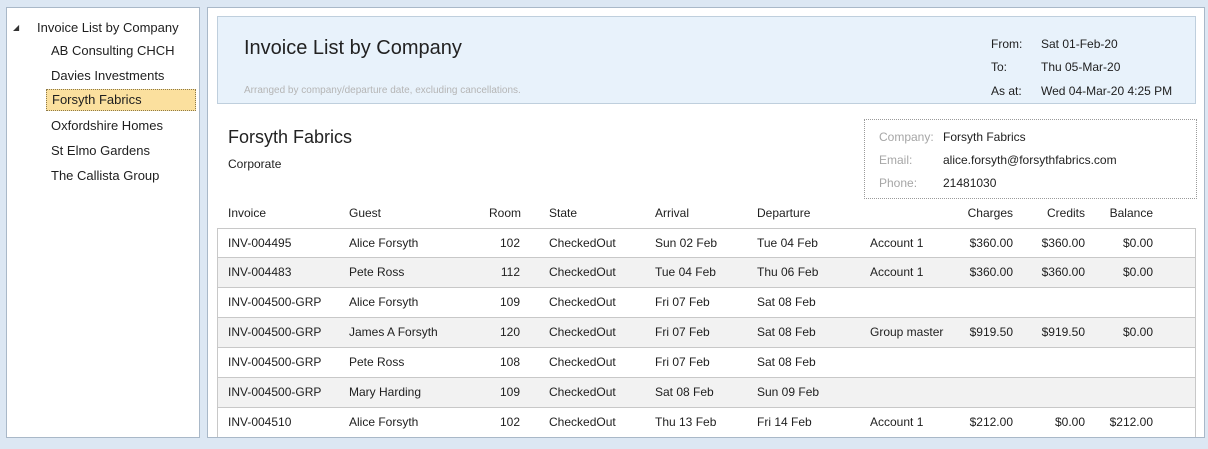 This screenshot has height=449, width=1208. Describe the element at coordinates (509, 332) in the screenshot. I see `cell-room: 120` at that location.